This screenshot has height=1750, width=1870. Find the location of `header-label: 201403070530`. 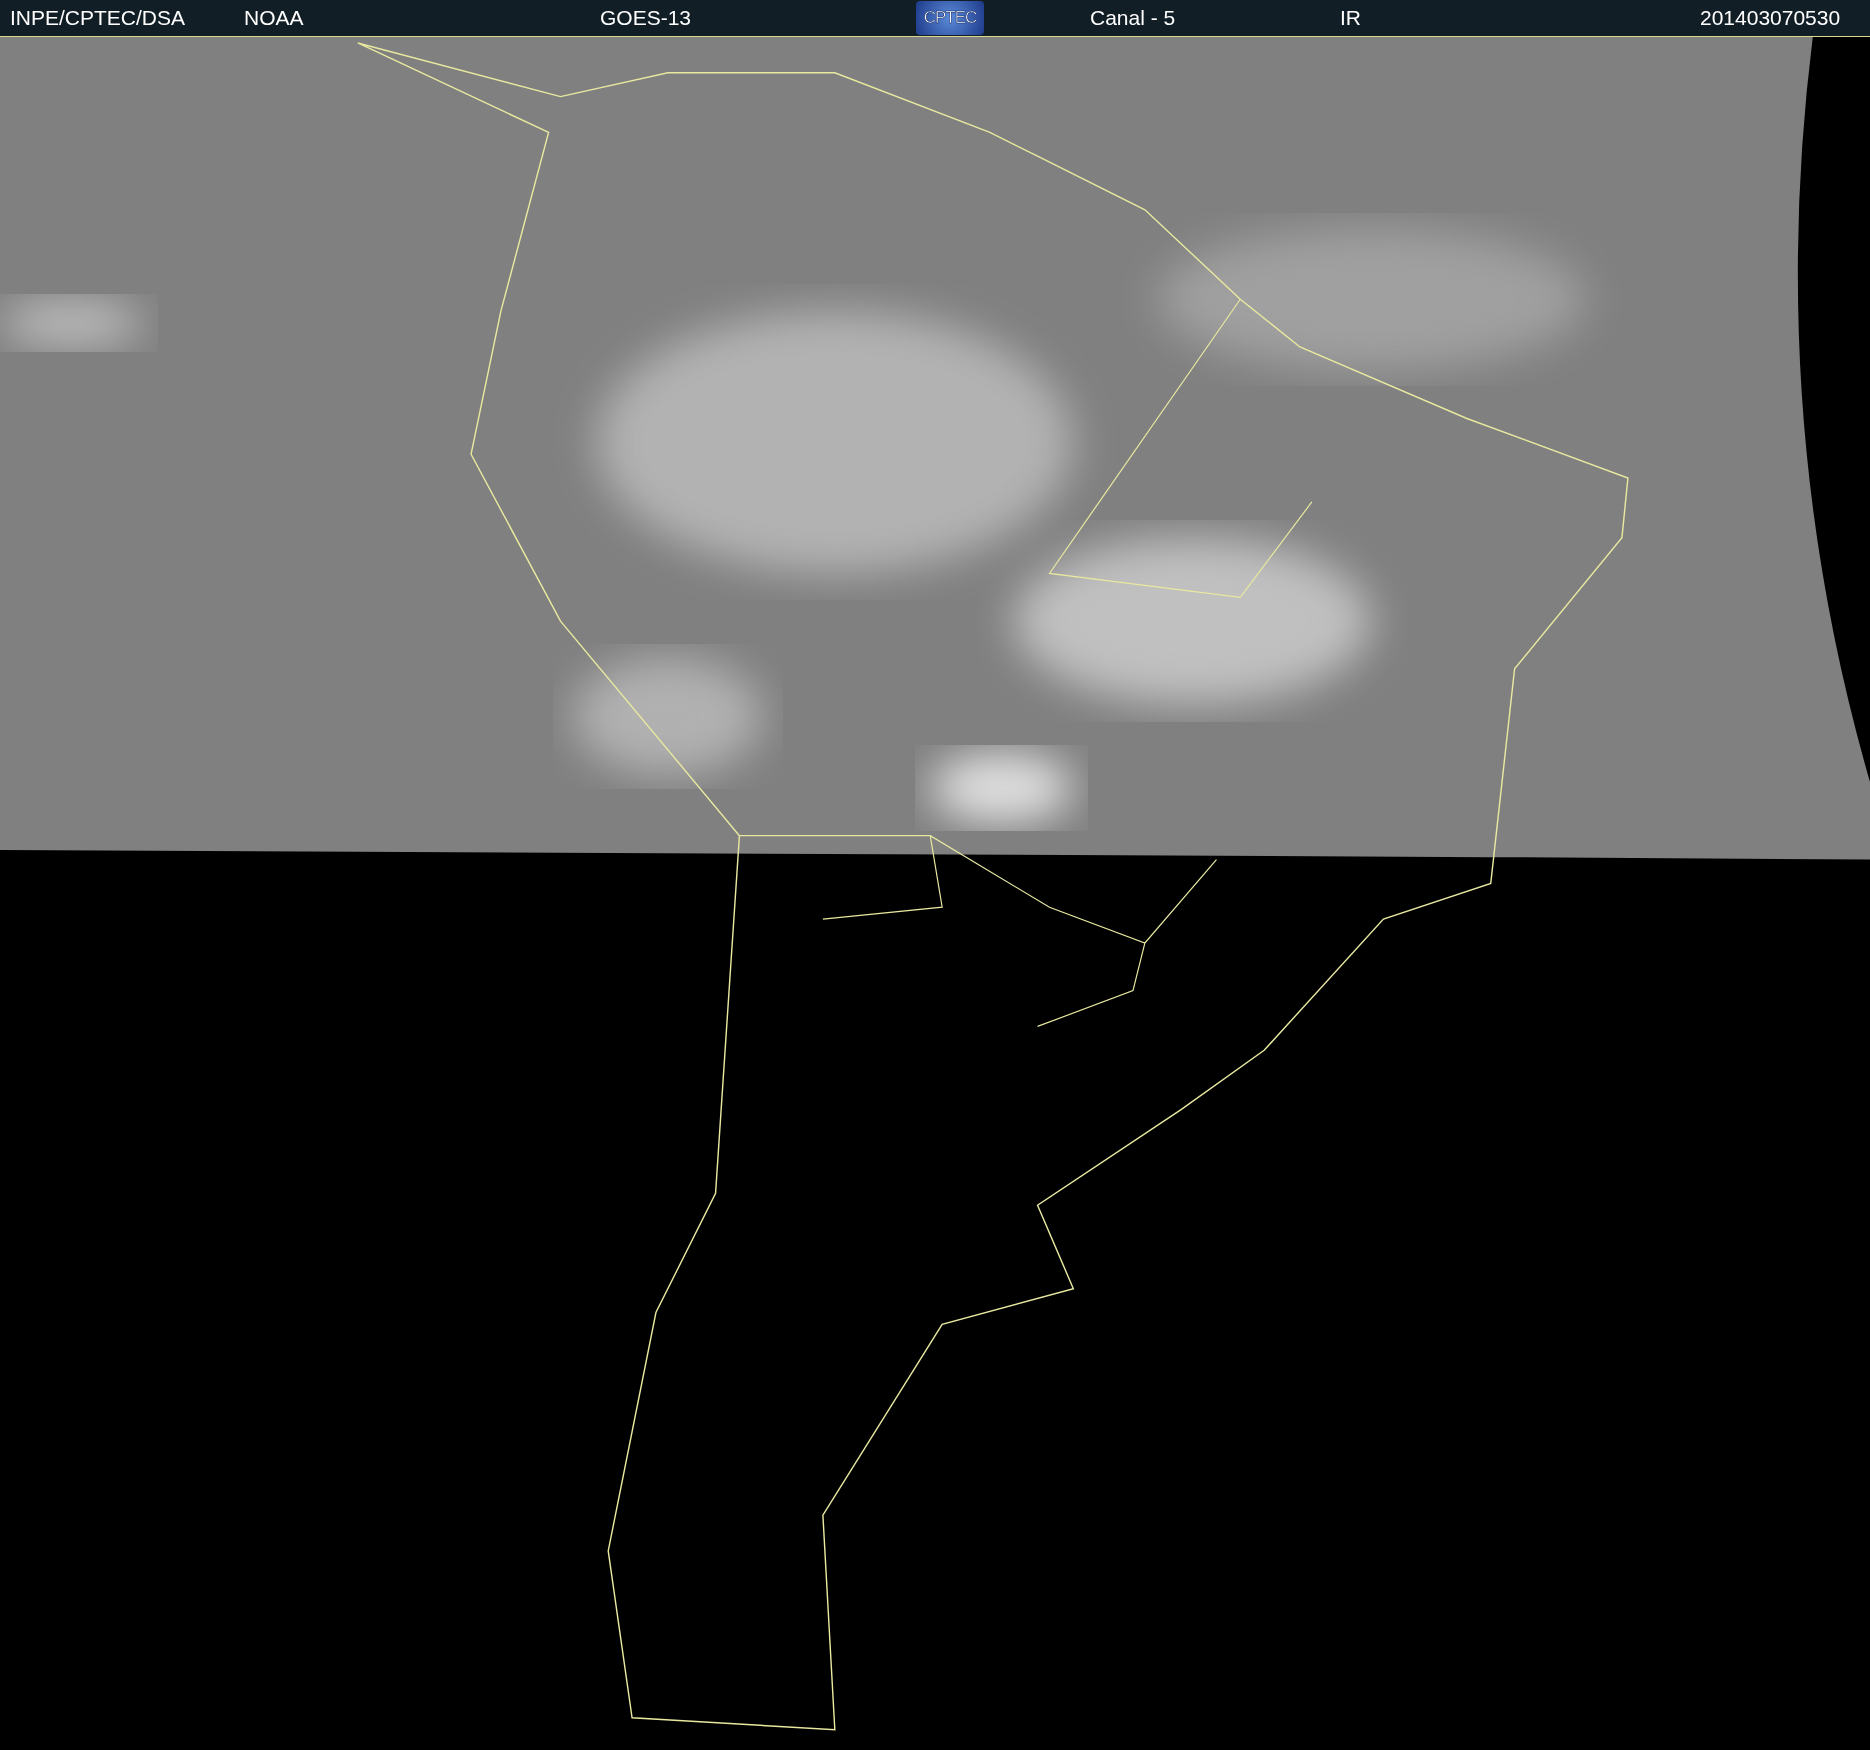

header-label: 201403070530 is located at coordinates (1770, 18).